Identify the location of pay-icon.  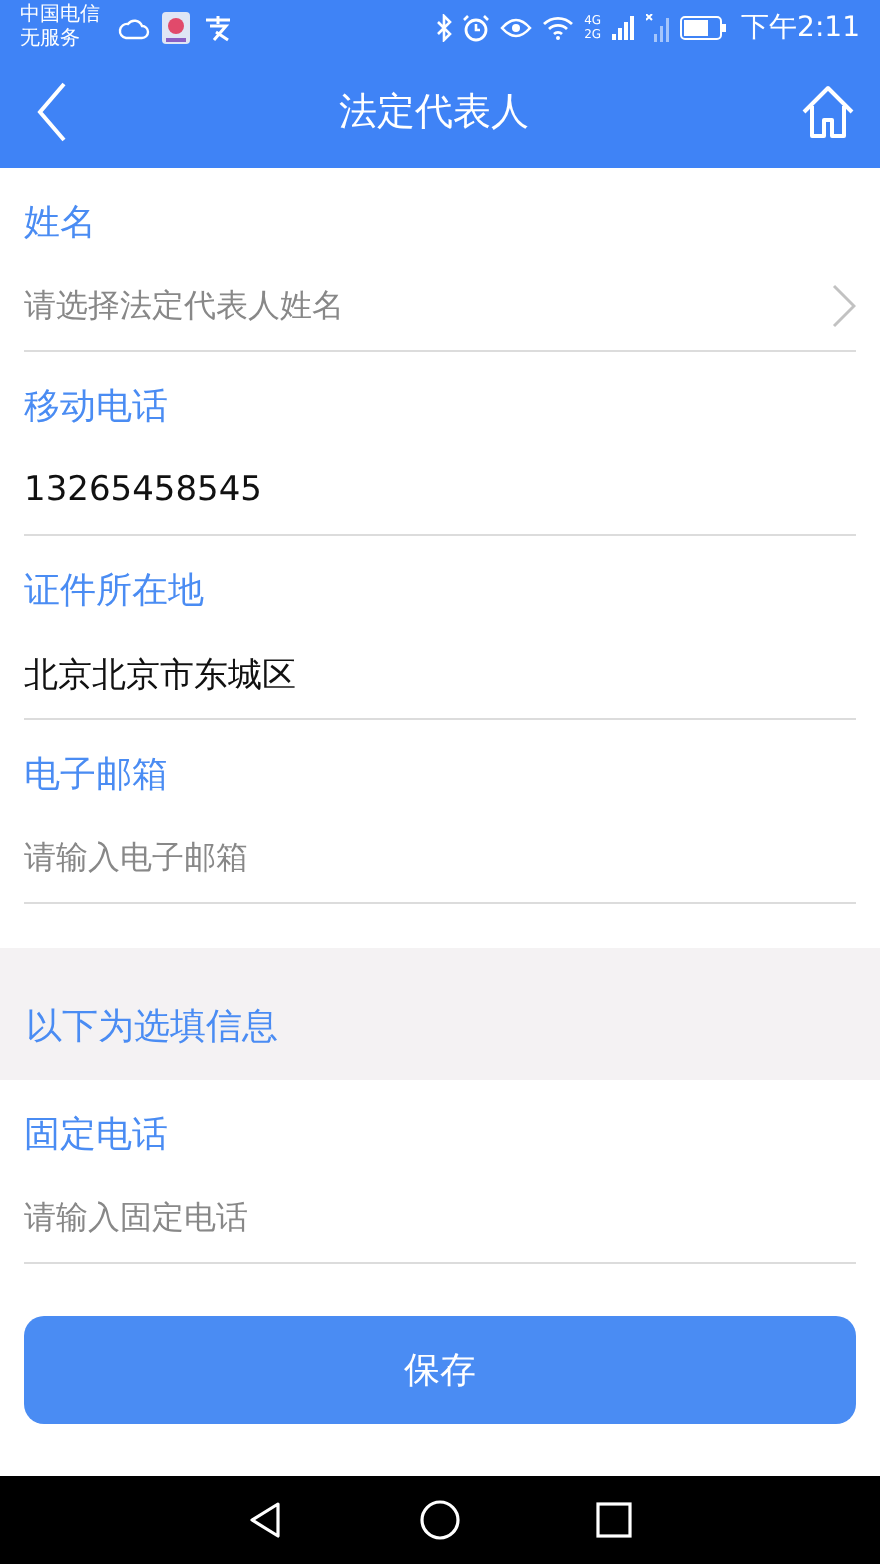
(218, 28).